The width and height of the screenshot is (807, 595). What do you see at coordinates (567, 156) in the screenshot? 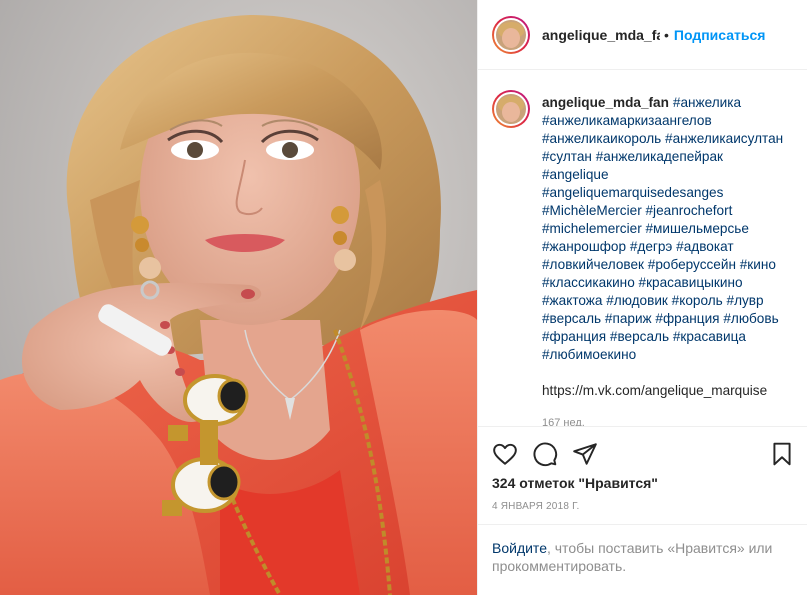
I see `hashtag-link: #султан` at bounding box center [567, 156].